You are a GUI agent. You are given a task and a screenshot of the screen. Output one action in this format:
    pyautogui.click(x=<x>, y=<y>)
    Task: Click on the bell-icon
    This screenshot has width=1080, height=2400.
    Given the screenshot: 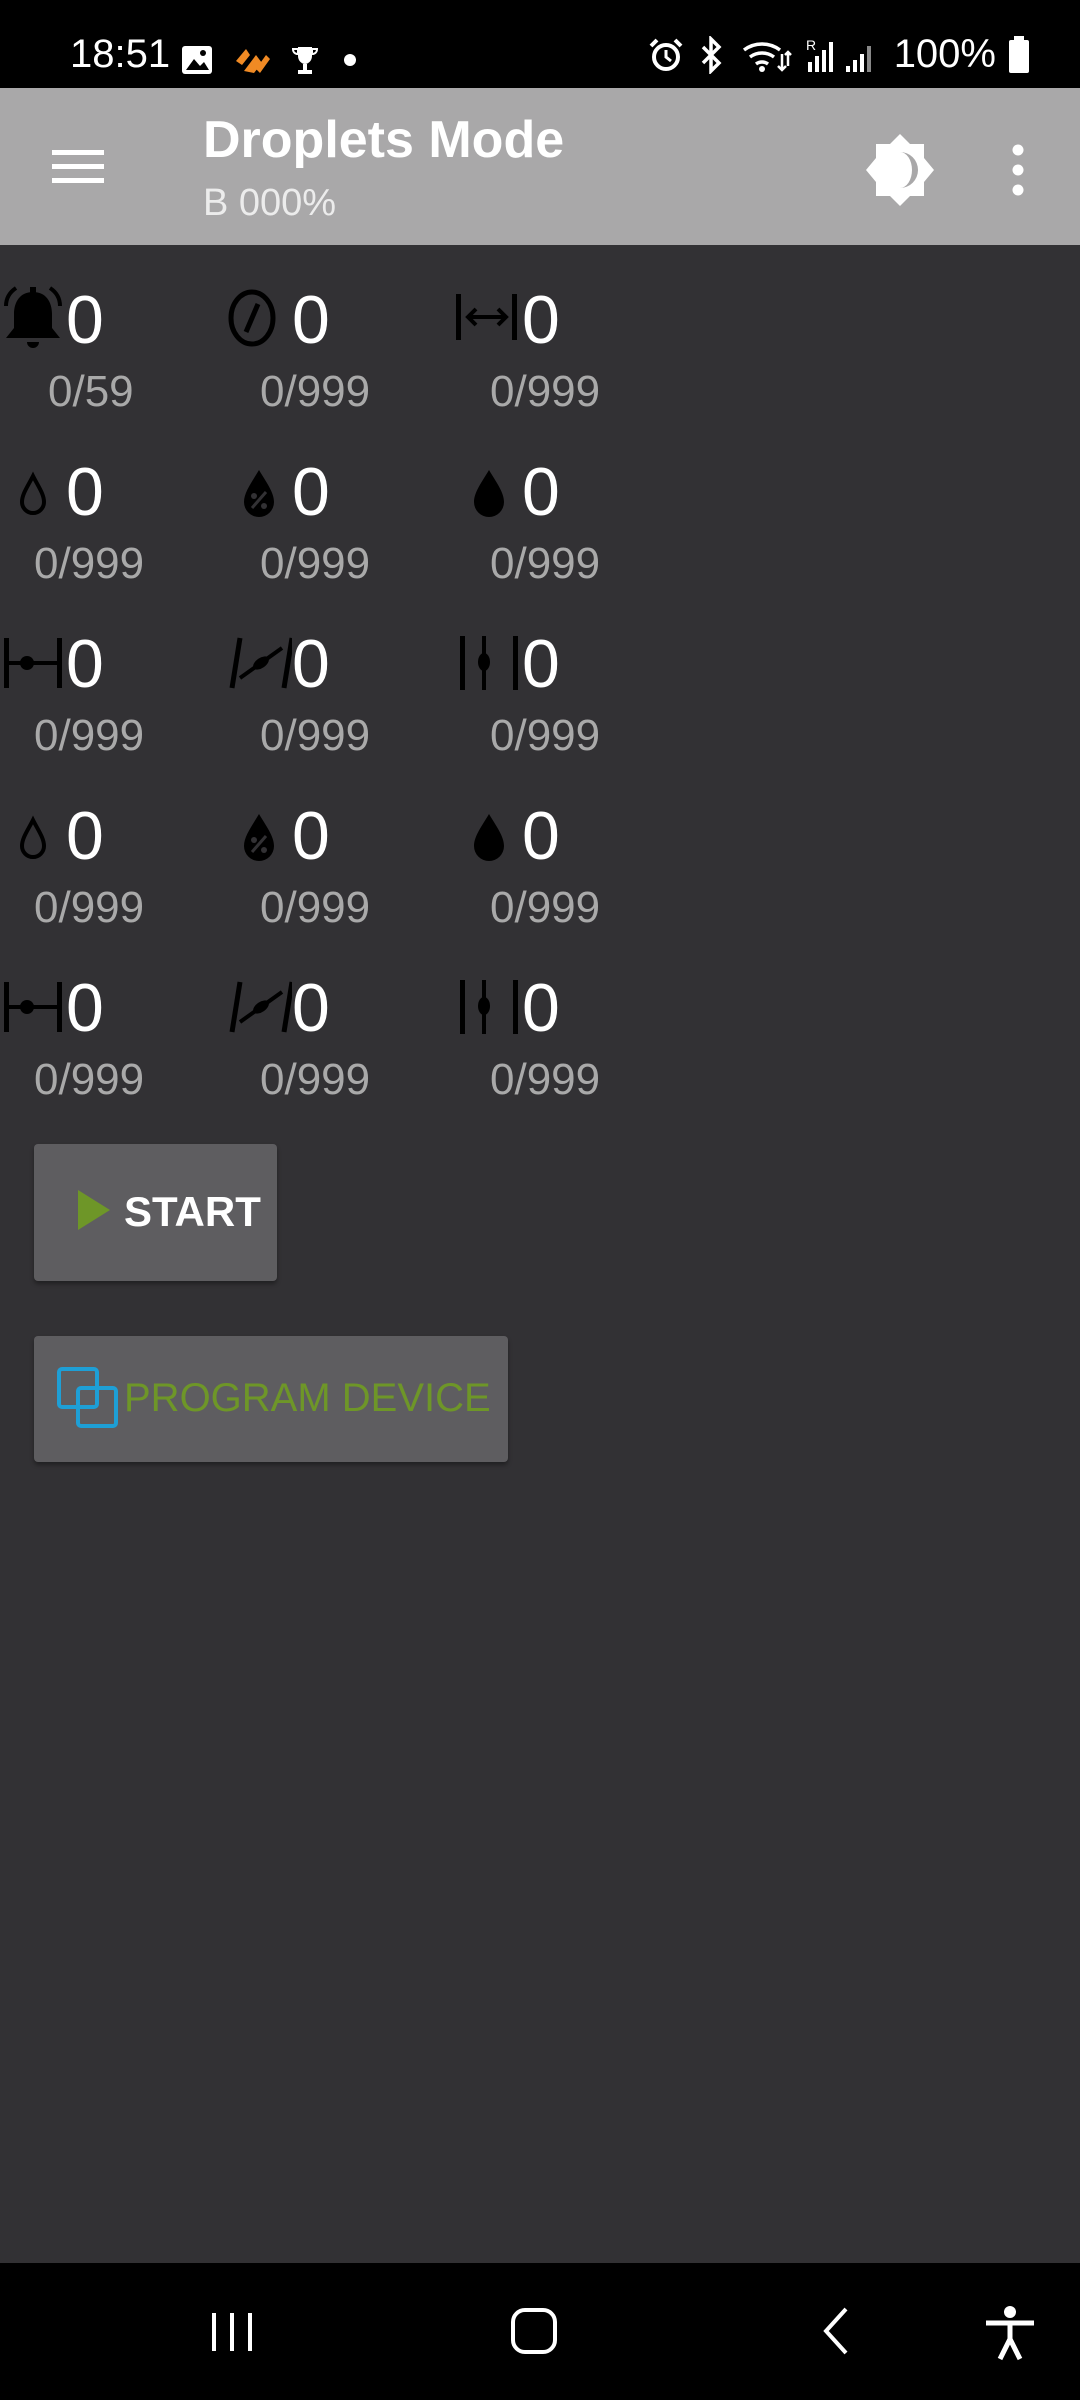 What is the action you would take?
    pyautogui.click(x=33, y=319)
    